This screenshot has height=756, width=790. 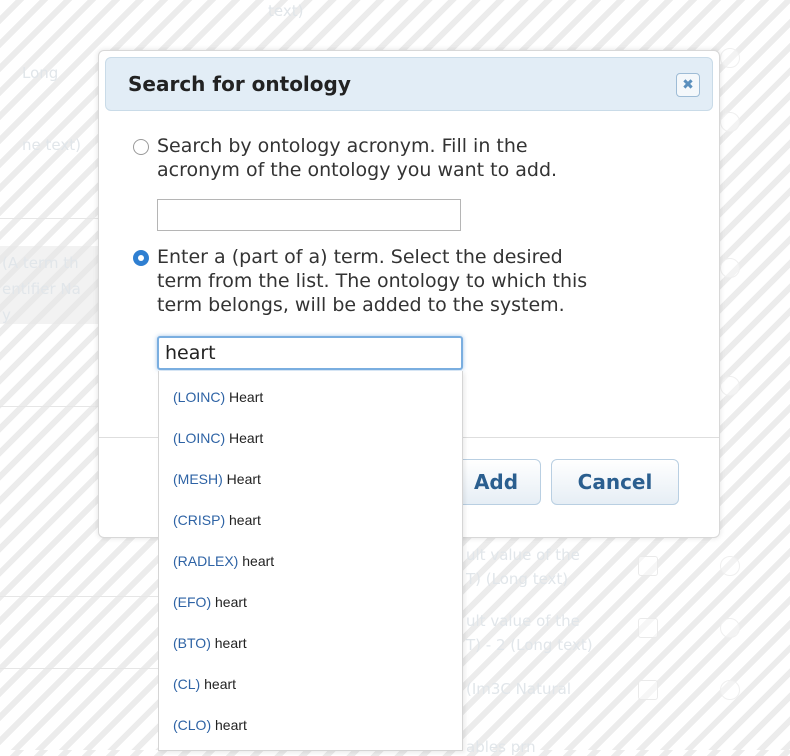 What do you see at coordinates (141, 258) in the screenshot?
I see `radio-search-by-term` at bounding box center [141, 258].